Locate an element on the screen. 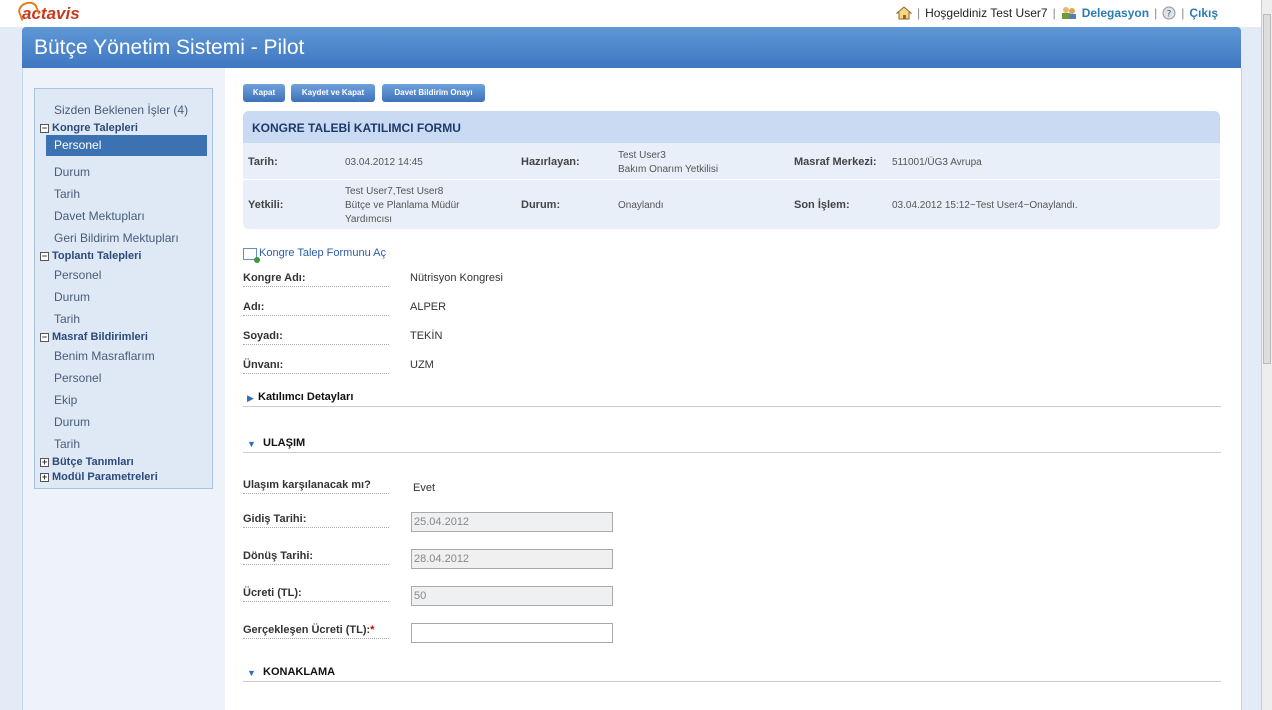 This screenshot has height=710, width=1272. congress-name-label: Kongre Adı: is located at coordinates (316, 279).